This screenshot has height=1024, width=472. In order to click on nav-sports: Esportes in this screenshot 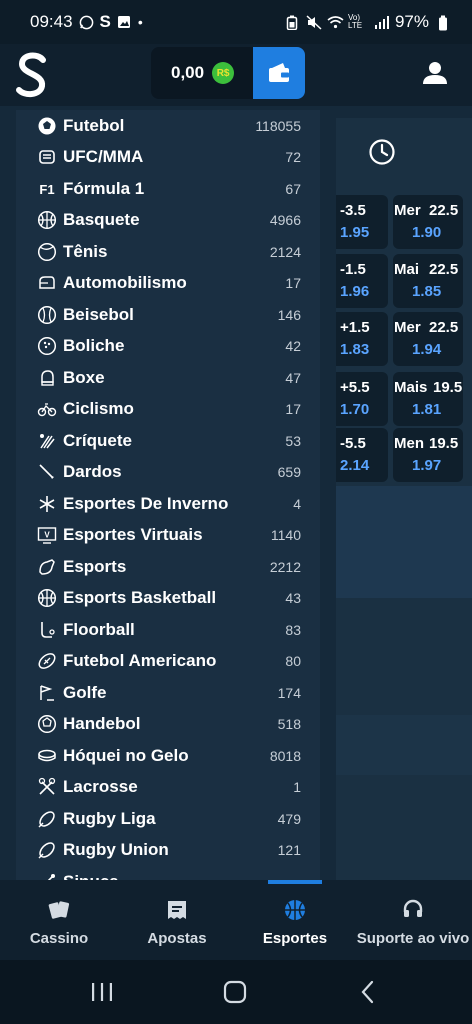, I will do `click(295, 920)`.